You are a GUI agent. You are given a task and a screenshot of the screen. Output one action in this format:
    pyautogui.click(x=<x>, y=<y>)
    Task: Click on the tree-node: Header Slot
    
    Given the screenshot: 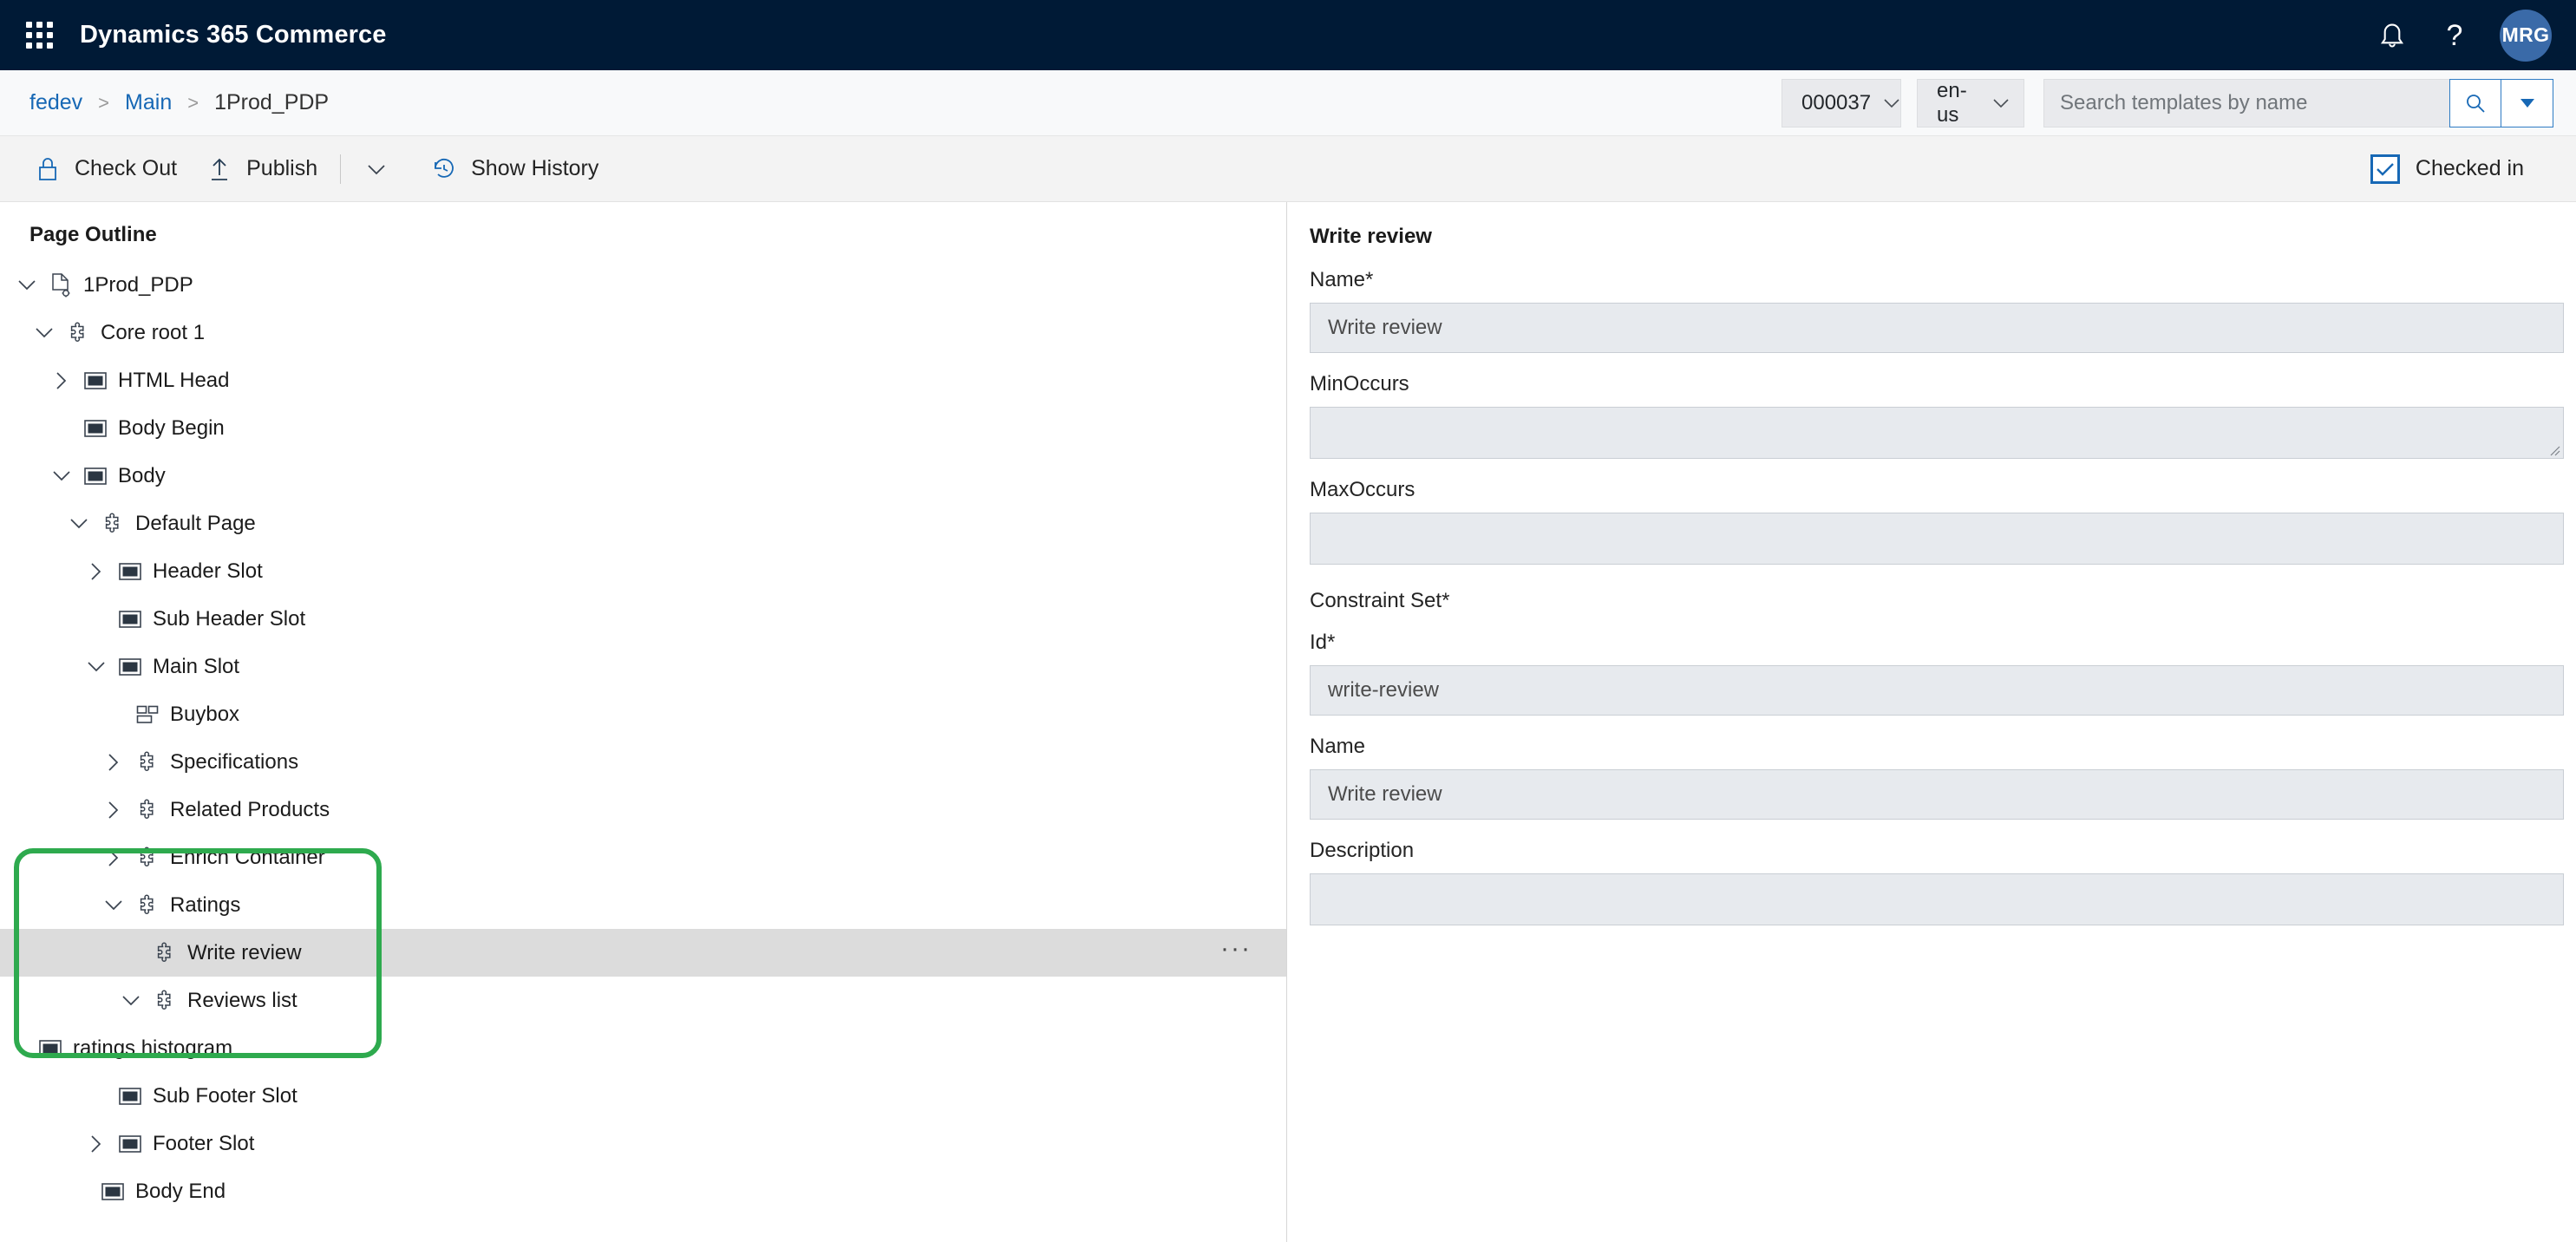 What is the action you would take?
    pyautogui.click(x=643, y=571)
    